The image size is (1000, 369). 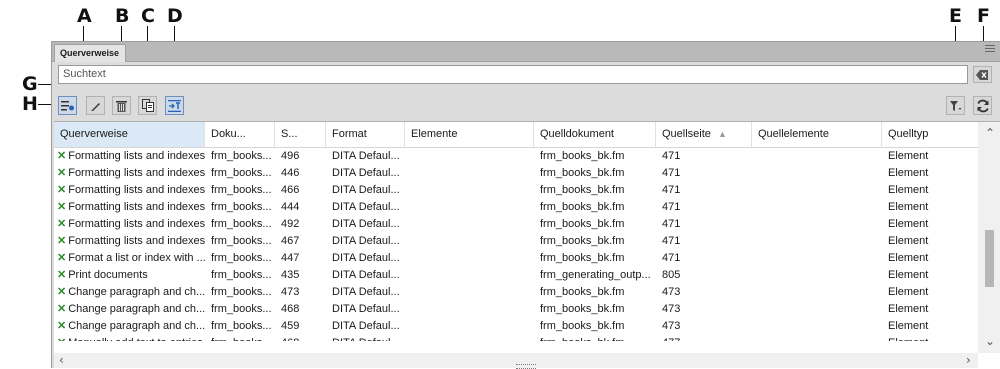 I want to click on column-header-quellelemente: Quellelemente, so click(x=817, y=134).